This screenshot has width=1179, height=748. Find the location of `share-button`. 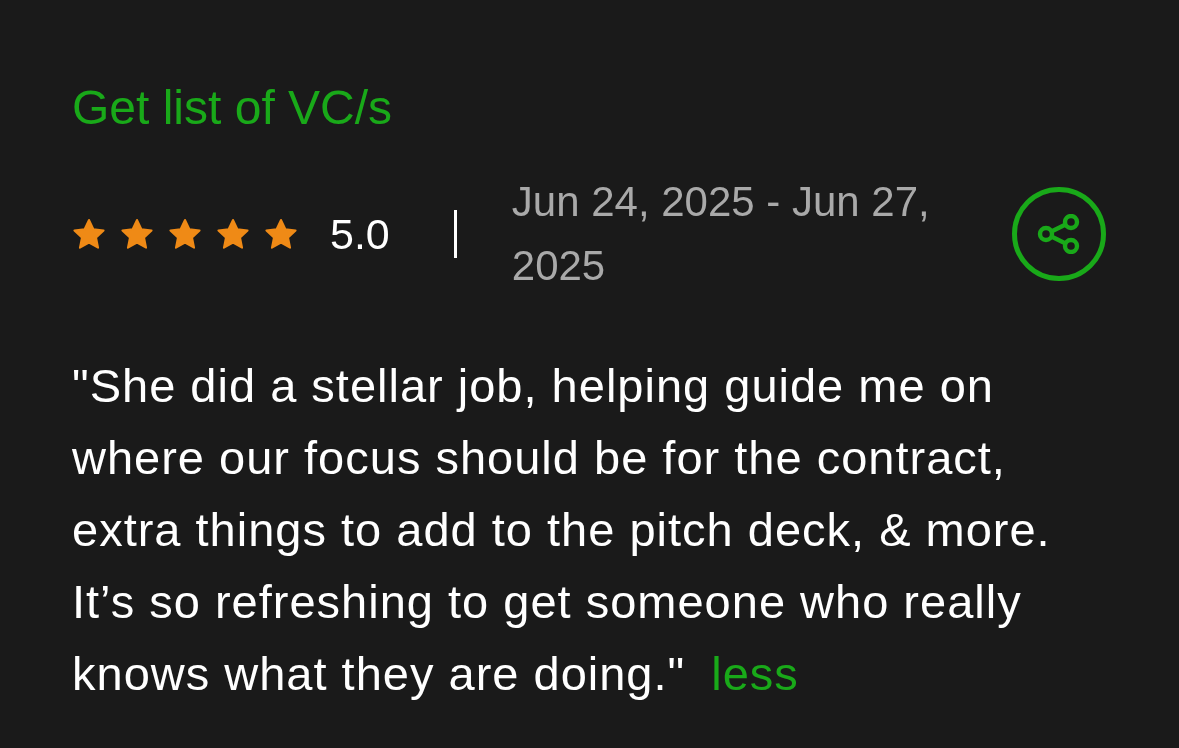

share-button is located at coordinates (1059, 234).